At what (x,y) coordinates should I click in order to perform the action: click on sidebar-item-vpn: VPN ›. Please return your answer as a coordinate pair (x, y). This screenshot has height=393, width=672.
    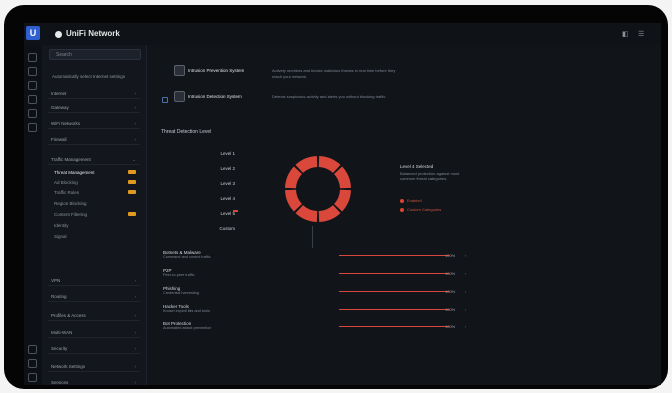
    Looking at the image, I should click on (94, 281).